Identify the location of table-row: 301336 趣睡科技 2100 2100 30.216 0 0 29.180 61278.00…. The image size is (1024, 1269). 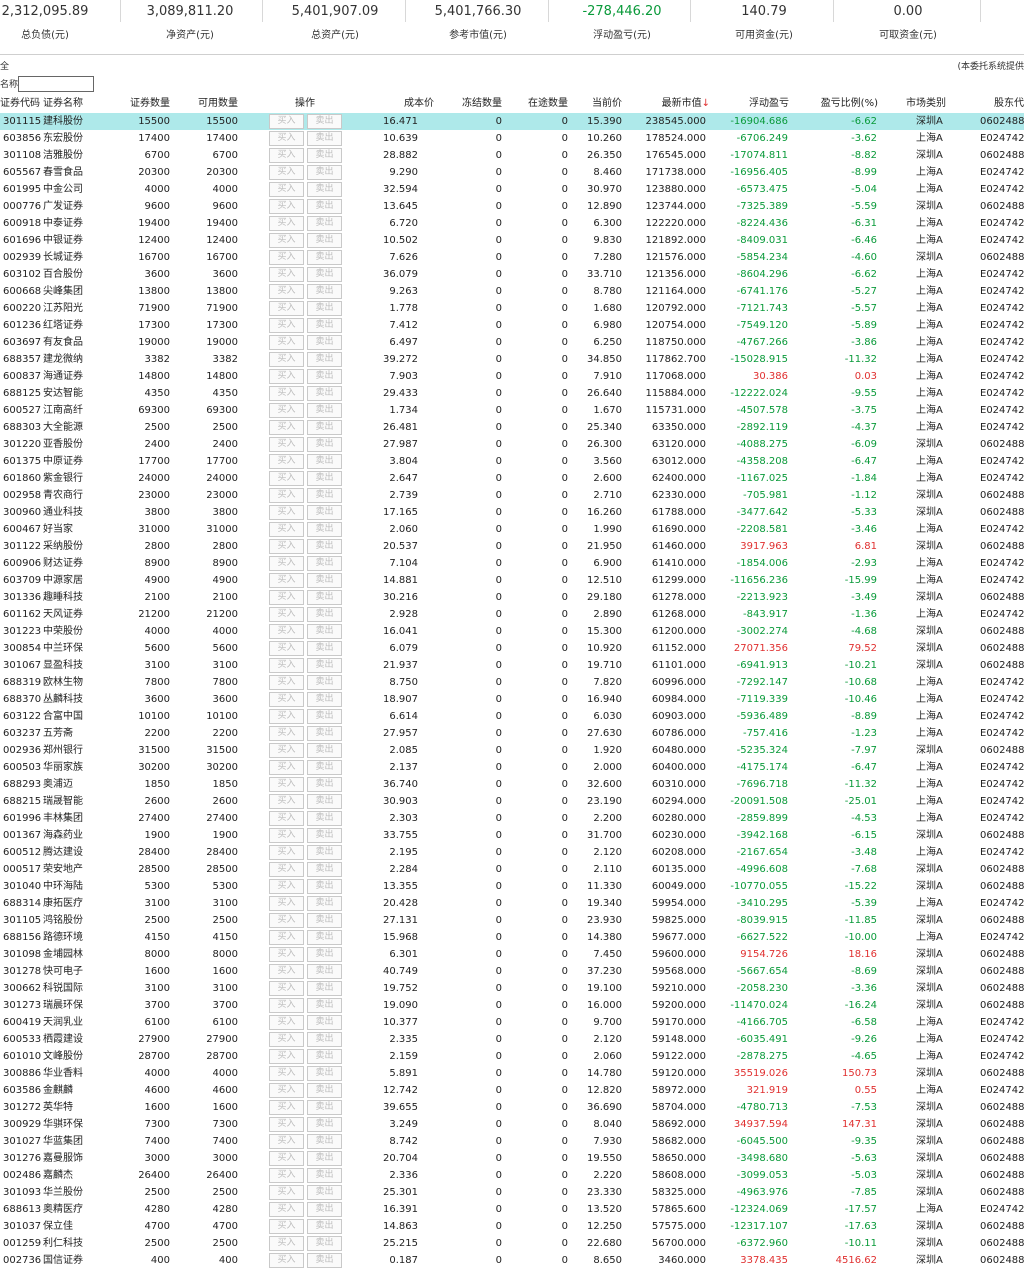
(512, 597).